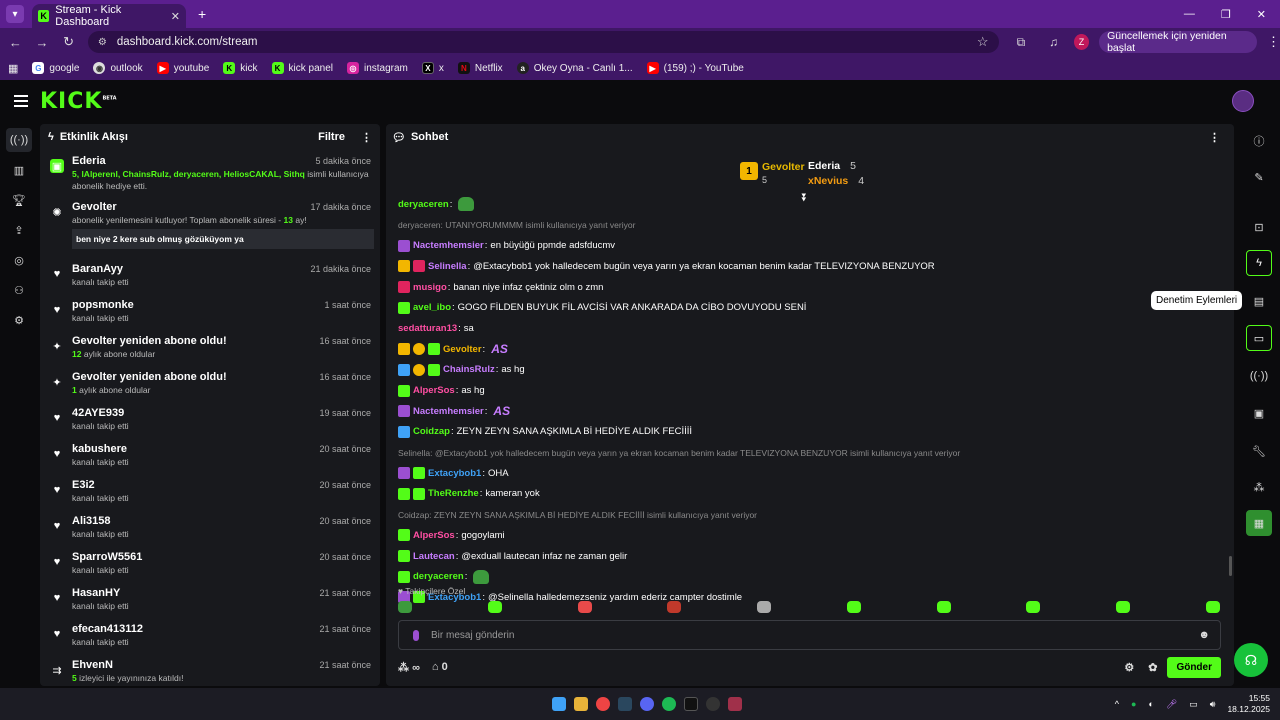 This screenshot has width=1280, height=720. Describe the element at coordinates (1150, 704) in the screenshot. I see `tray-steam-icon: ◐` at that location.